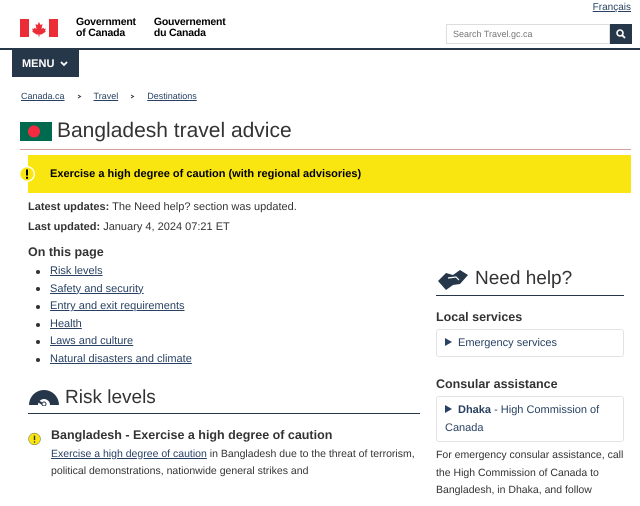 The width and height of the screenshot is (640, 506). What do you see at coordinates (163, 207) in the screenshot?
I see `update-text: Latest updates: The Need help? section was updated.` at bounding box center [163, 207].